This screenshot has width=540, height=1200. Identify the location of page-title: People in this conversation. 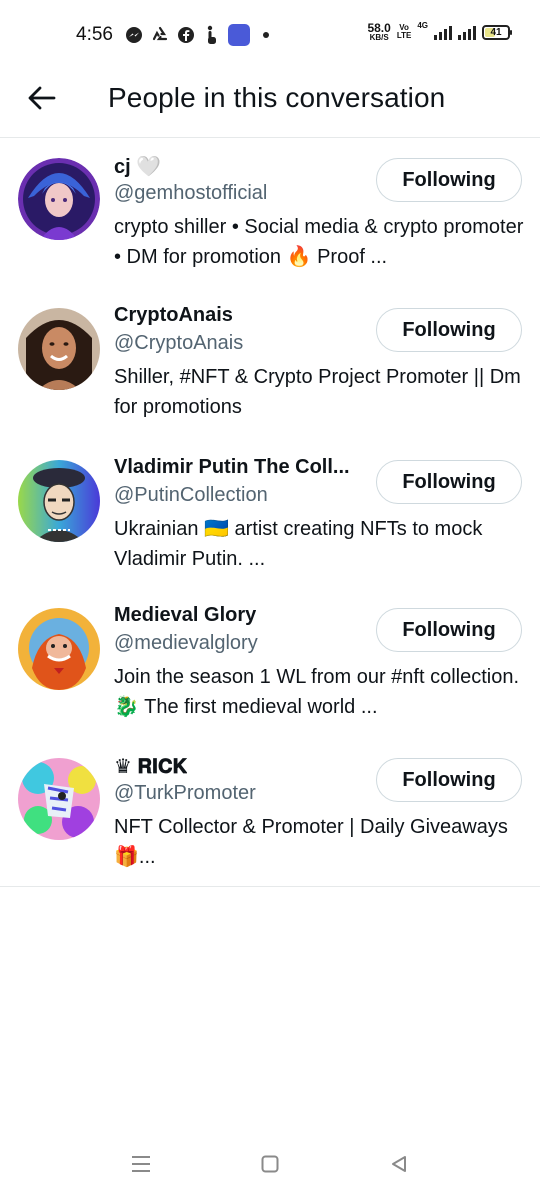
(277, 97).